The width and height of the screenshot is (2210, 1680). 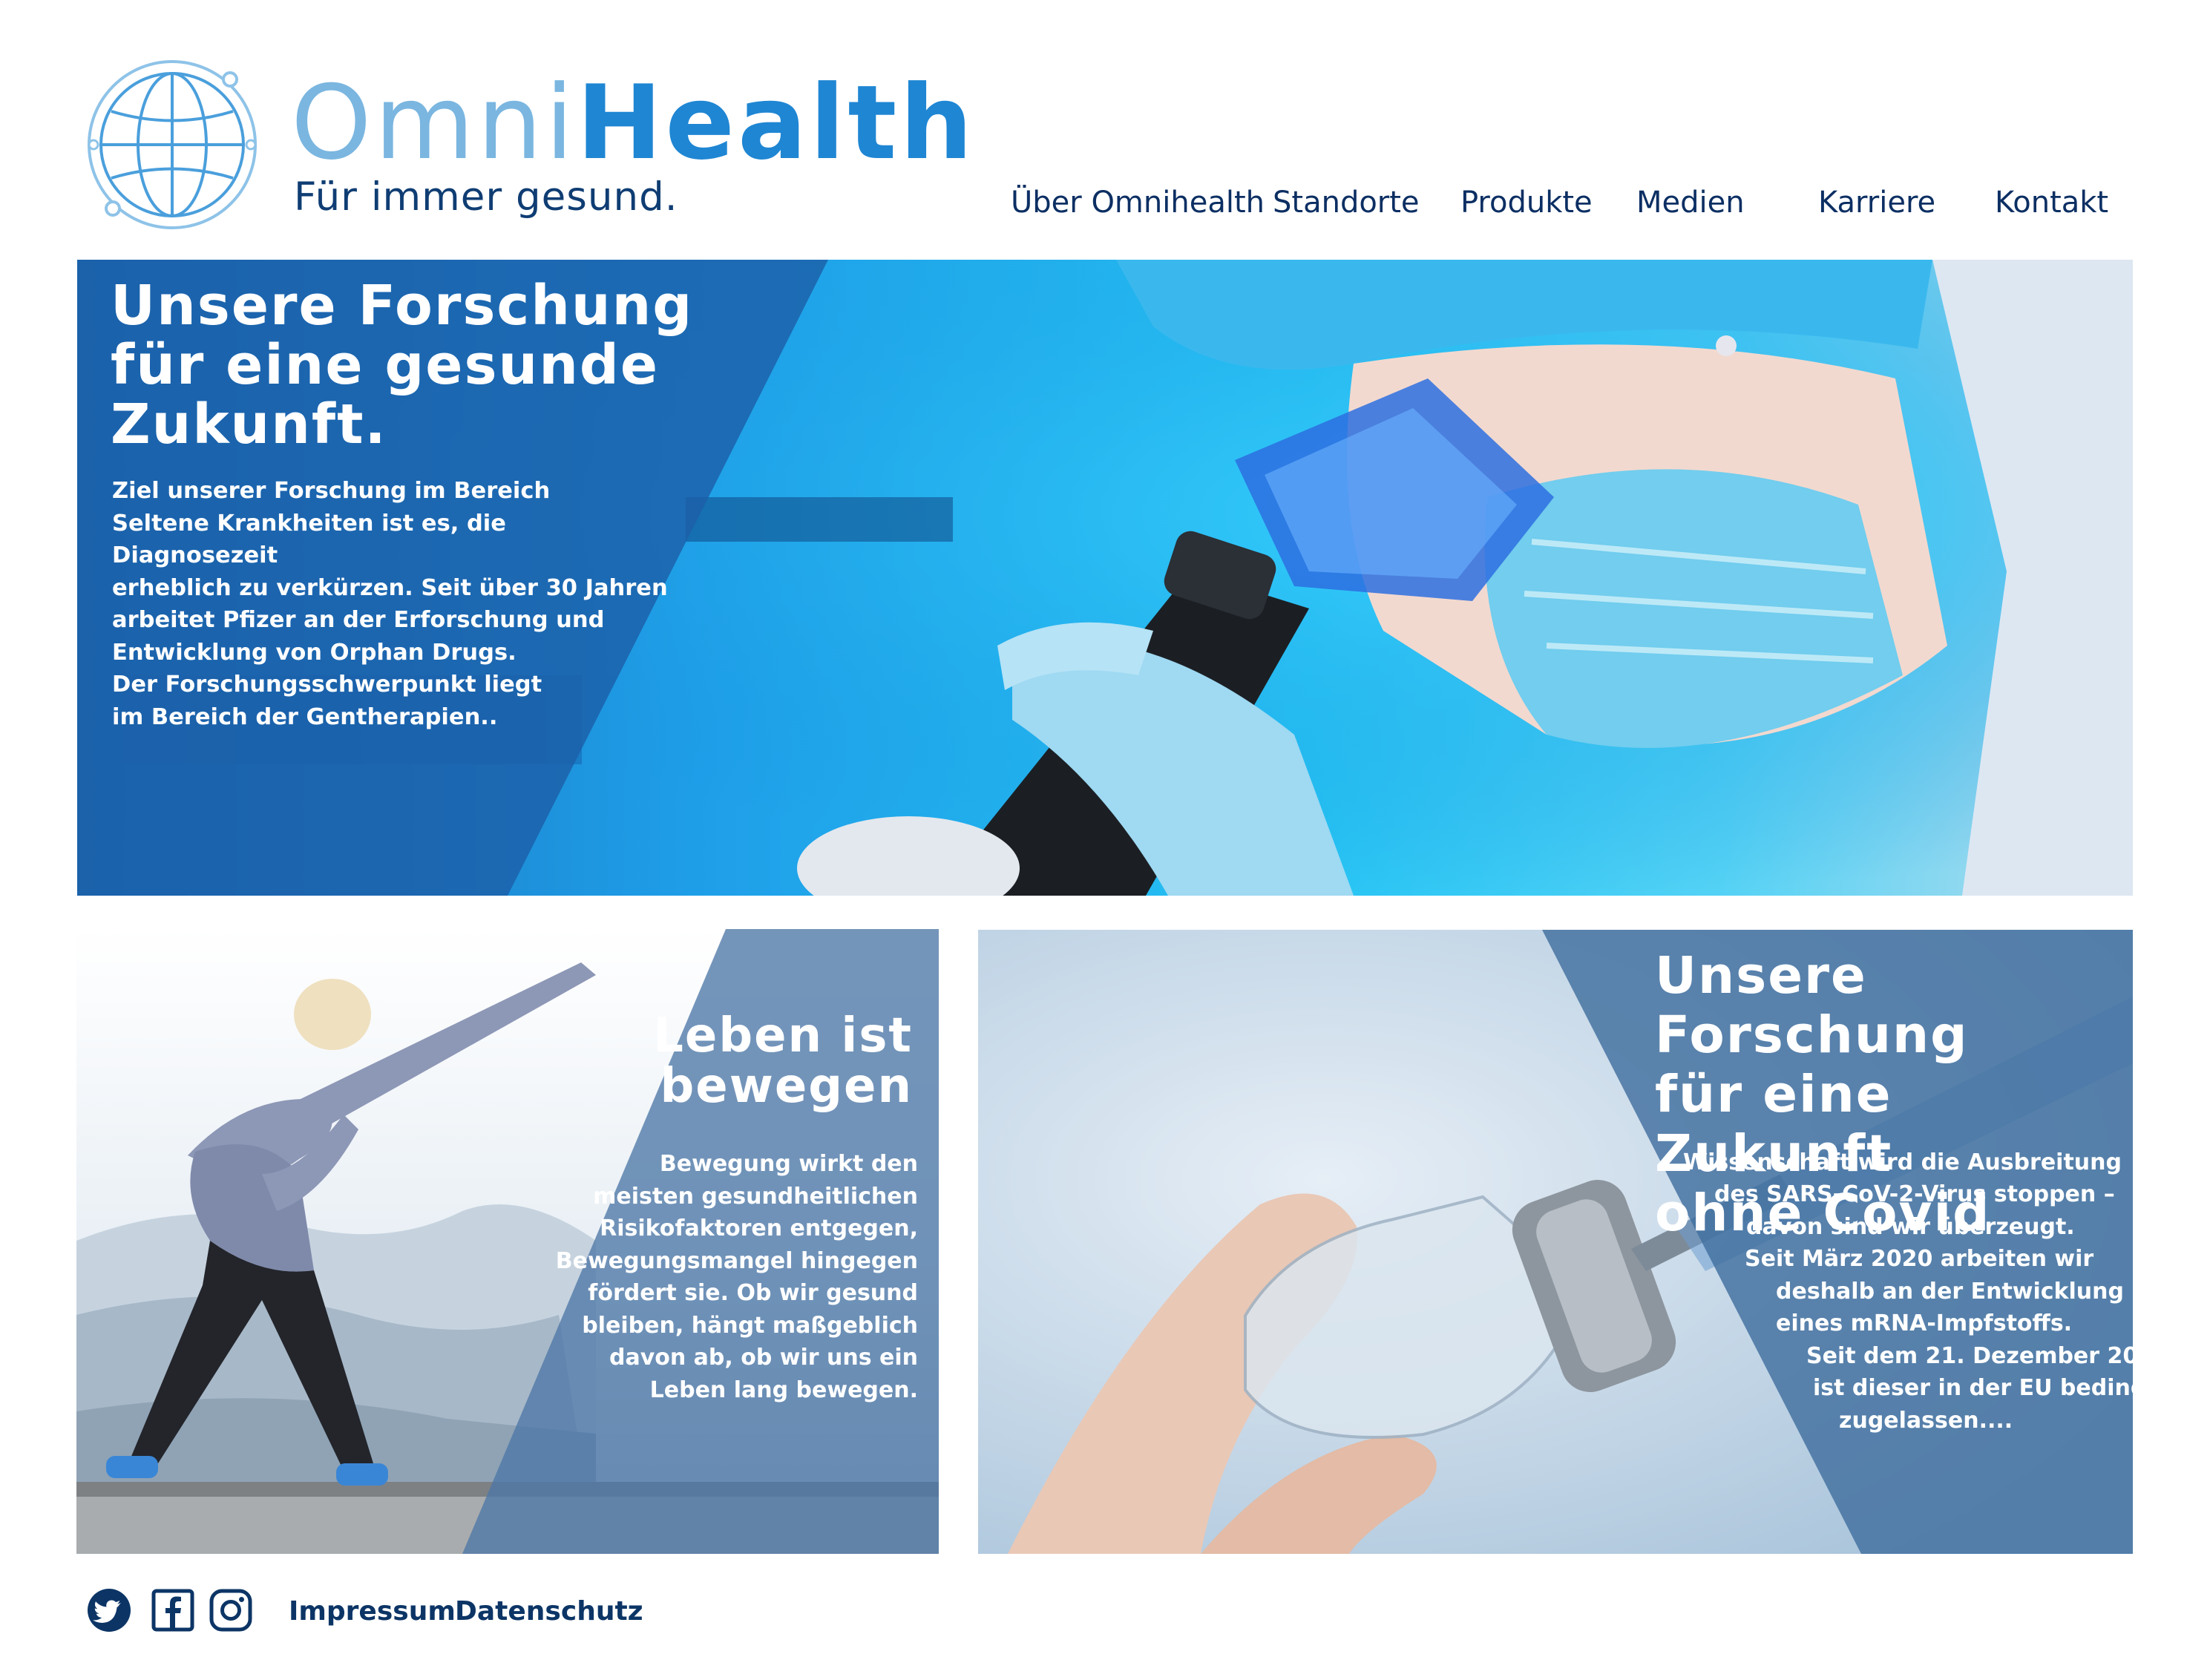 What do you see at coordinates (231, 1611) in the screenshot?
I see `instagram-icon` at bounding box center [231, 1611].